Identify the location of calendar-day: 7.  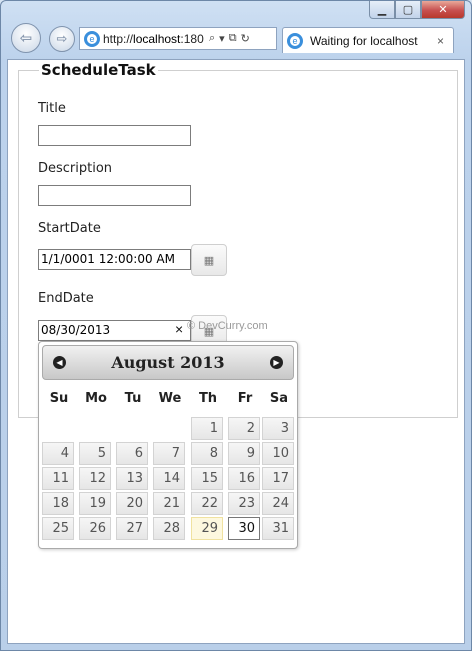
(169, 453).